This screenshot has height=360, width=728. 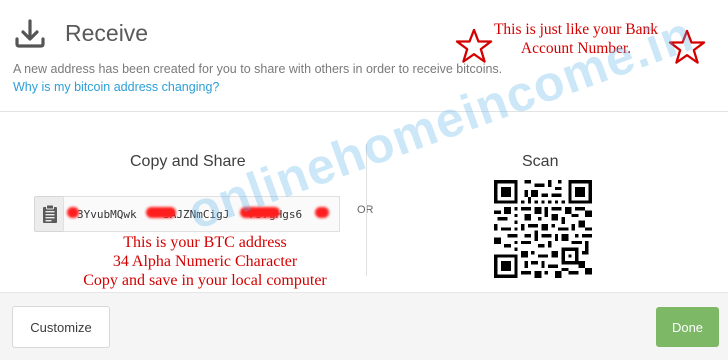 What do you see at coordinates (188, 161) in the screenshot?
I see `copy-share-title: Copy and Share` at bounding box center [188, 161].